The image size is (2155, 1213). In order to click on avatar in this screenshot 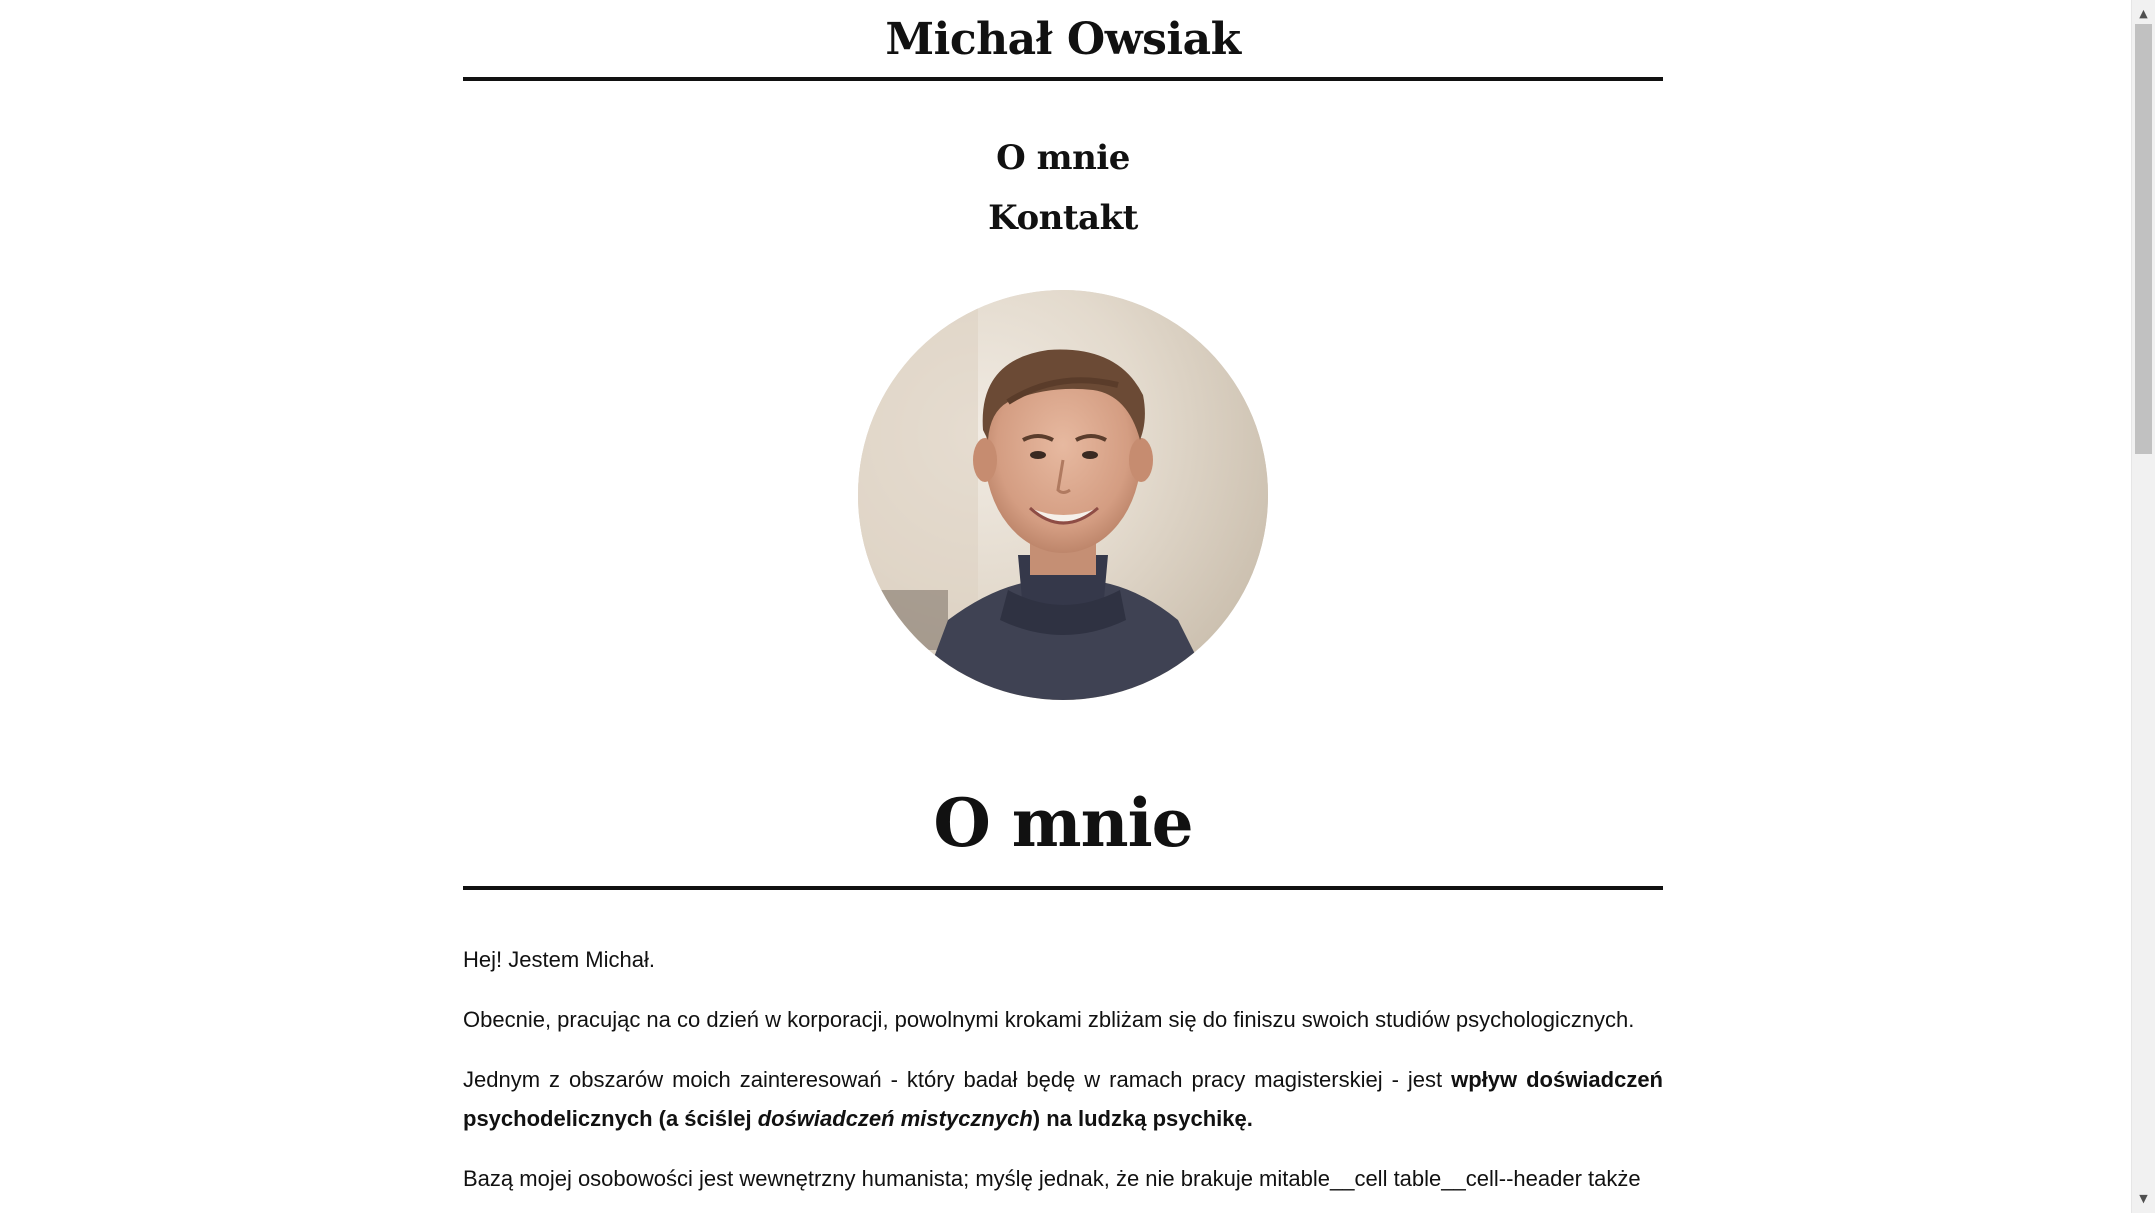, I will do `click(1063, 495)`.